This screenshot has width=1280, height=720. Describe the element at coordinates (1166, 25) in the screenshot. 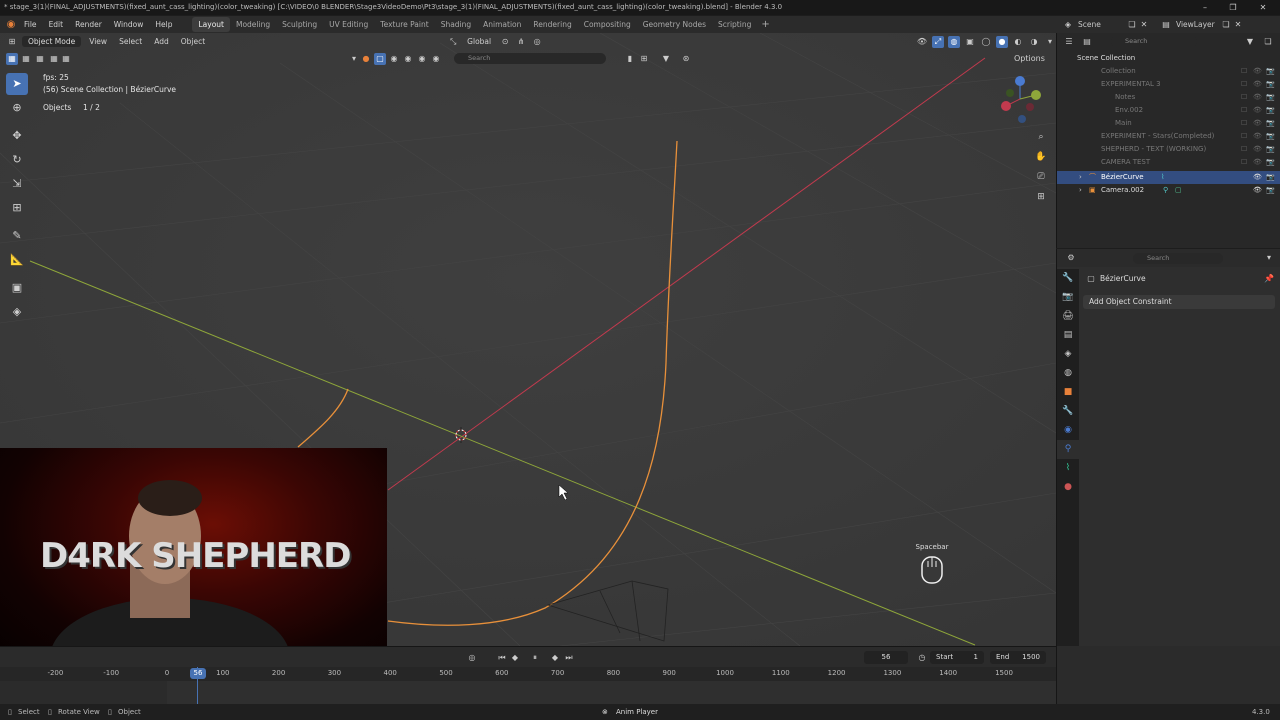

I see `view-layer-icon: ▤` at that location.